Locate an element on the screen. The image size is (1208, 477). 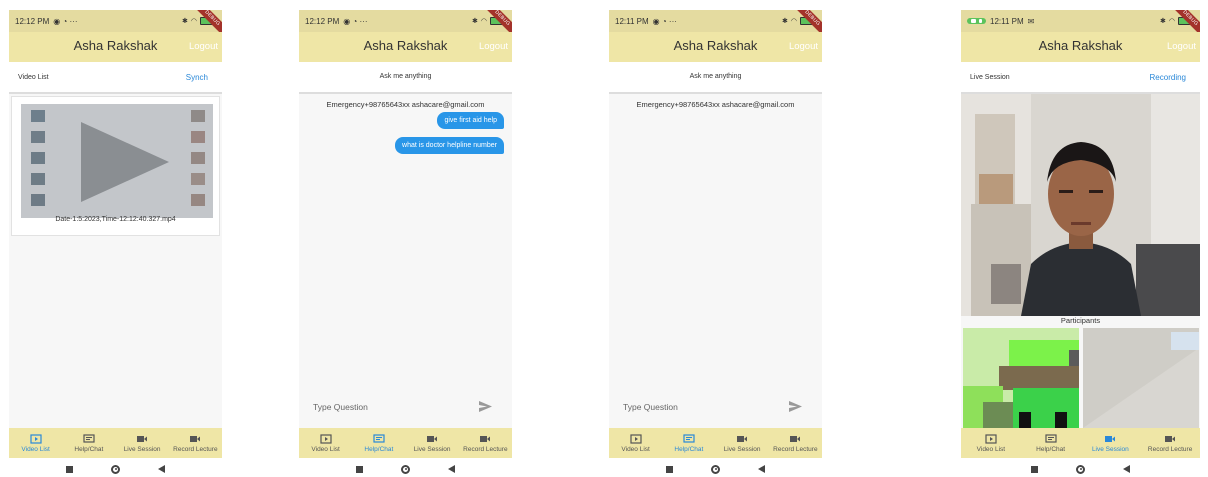
page-title: Video List is located at coordinates (33, 77).